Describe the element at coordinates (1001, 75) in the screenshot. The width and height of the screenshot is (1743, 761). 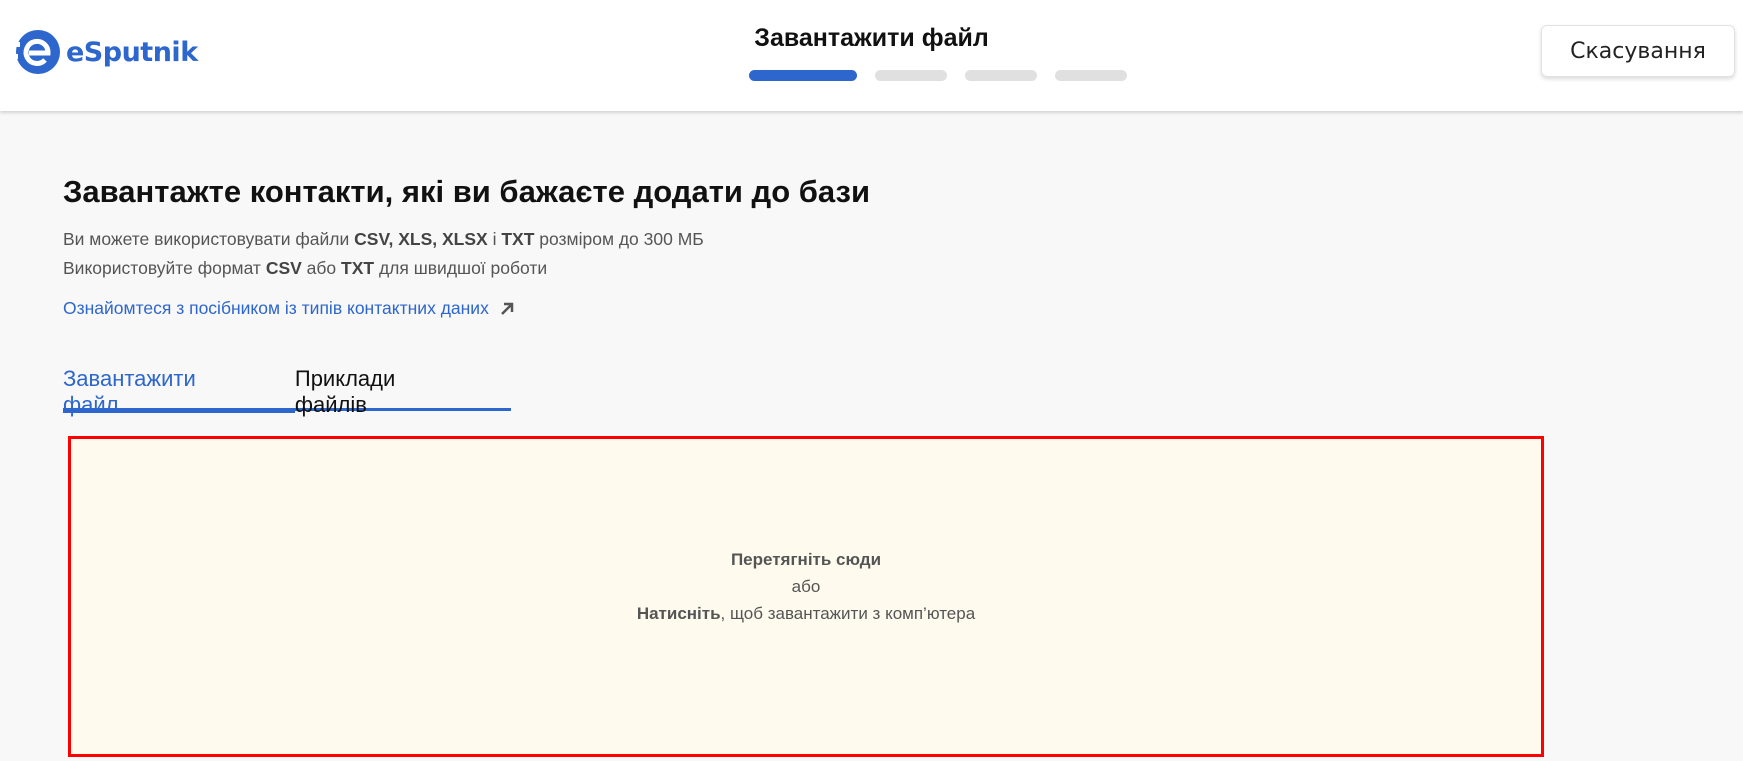
I see `step-3-indicator` at that location.